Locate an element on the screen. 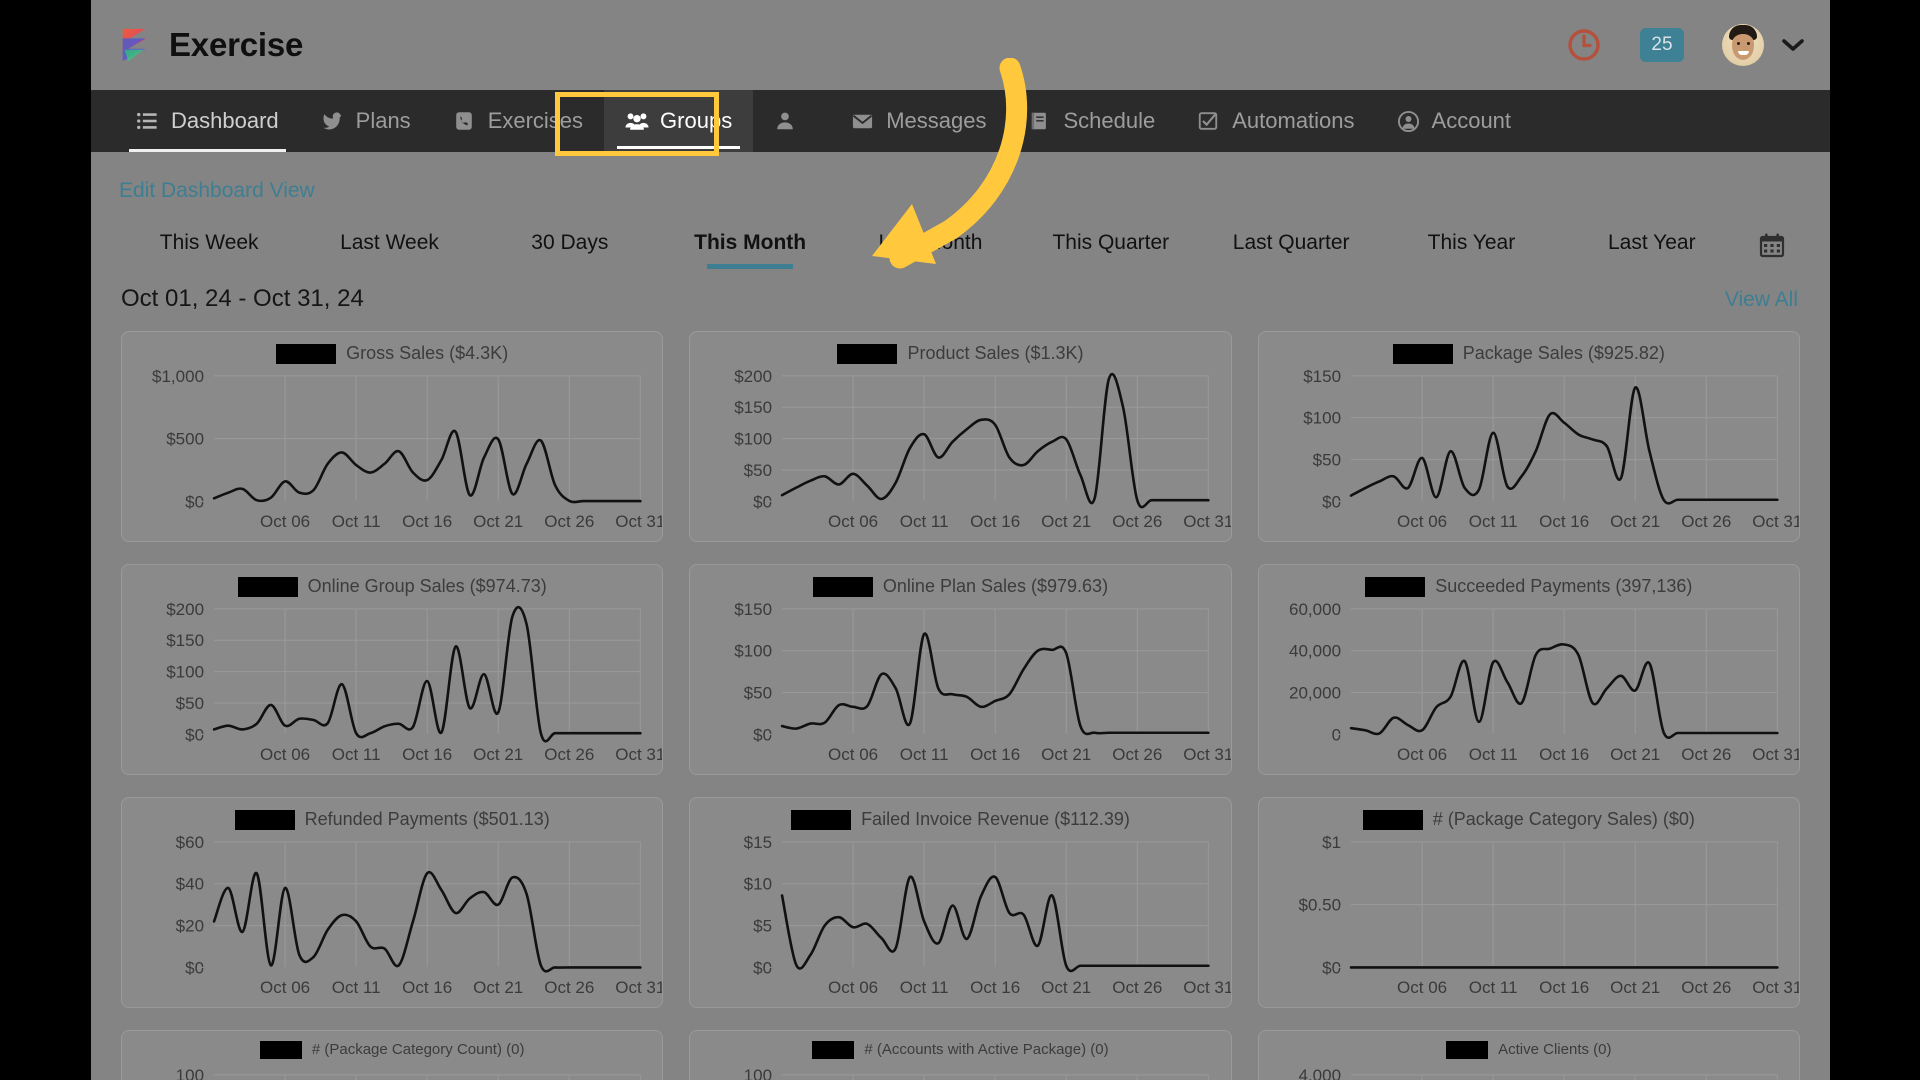 The height and width of the screenshot is (1080, 1920). clock-icon is located at coordinates (1584, 45).